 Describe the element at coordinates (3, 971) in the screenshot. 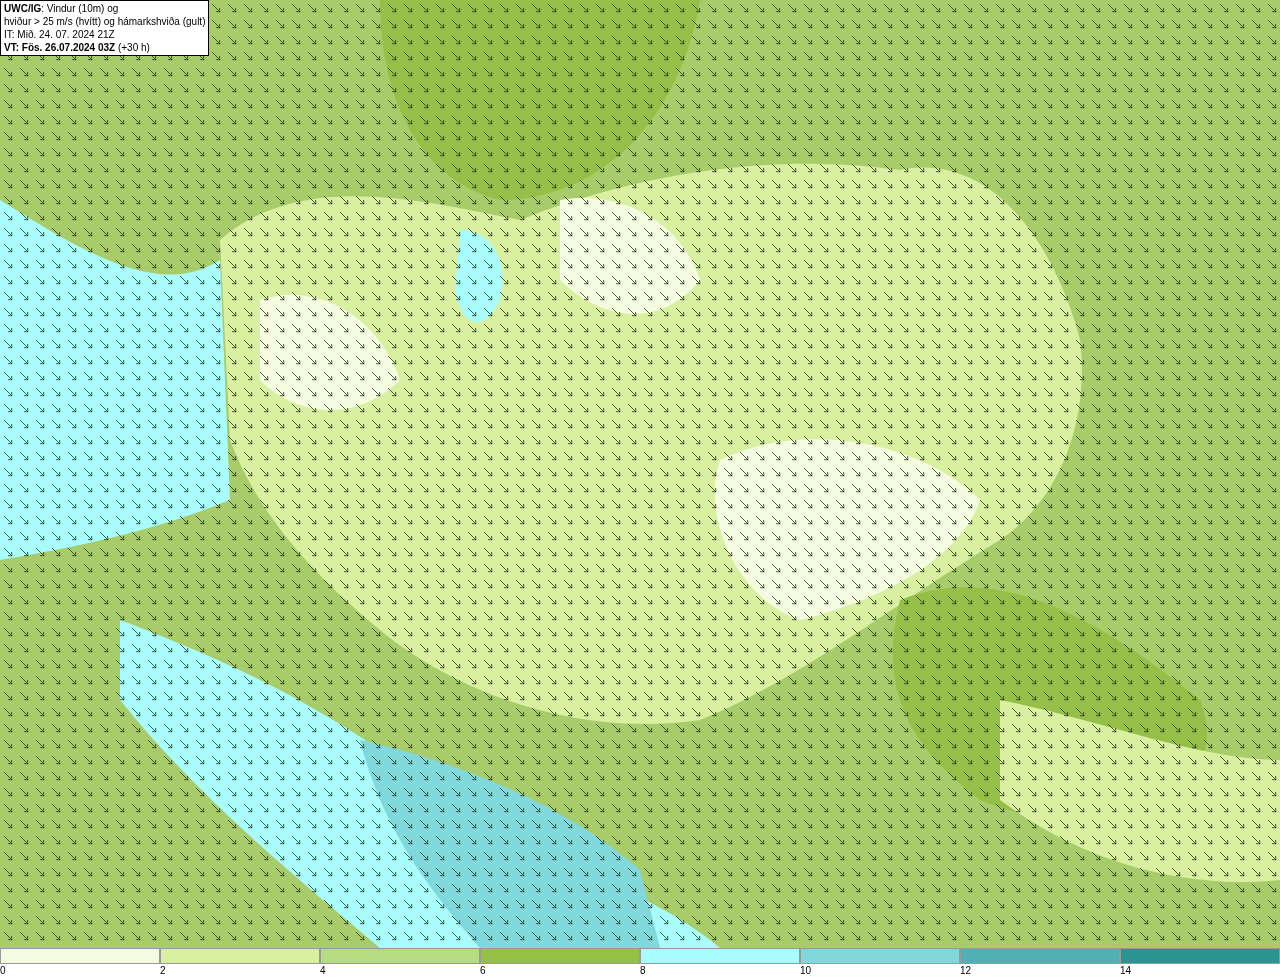

I see `legend-label: 0` at that location.